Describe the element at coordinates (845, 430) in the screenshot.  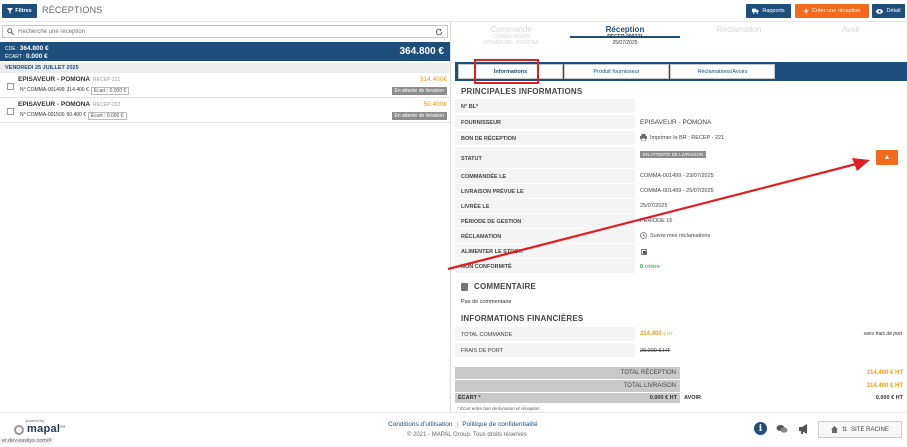
I see `sort-icon: ⇅` at that location.